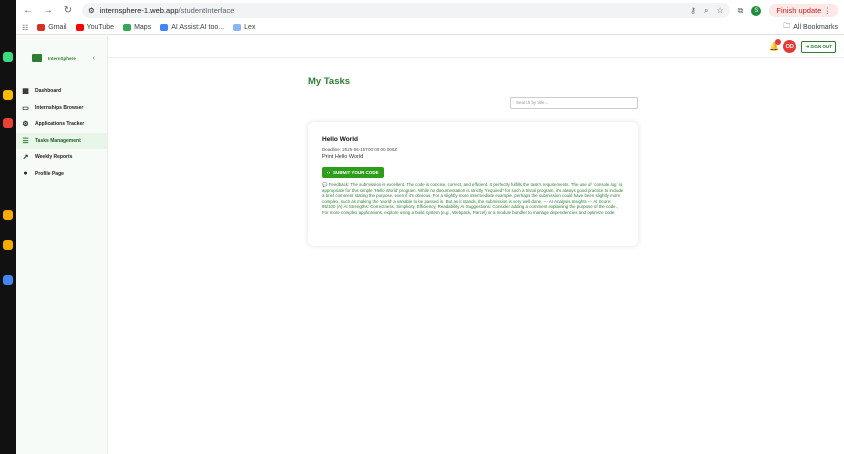  What do you see at coordinates (756, 10) in the screenshot?
I see `profile-avatar: S` at bounding box center [756, 10].